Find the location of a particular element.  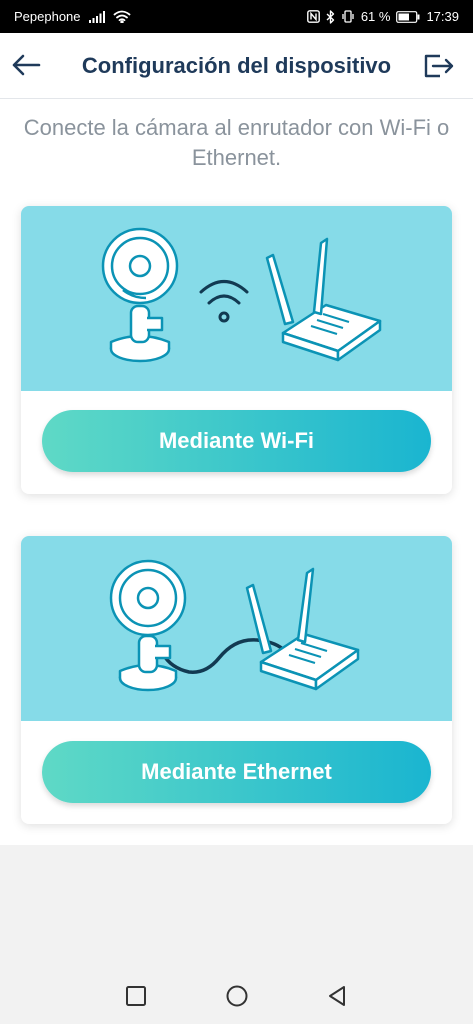

via-wifi-button: Mediante Wi-Fi is located at coordinates (236, 441).